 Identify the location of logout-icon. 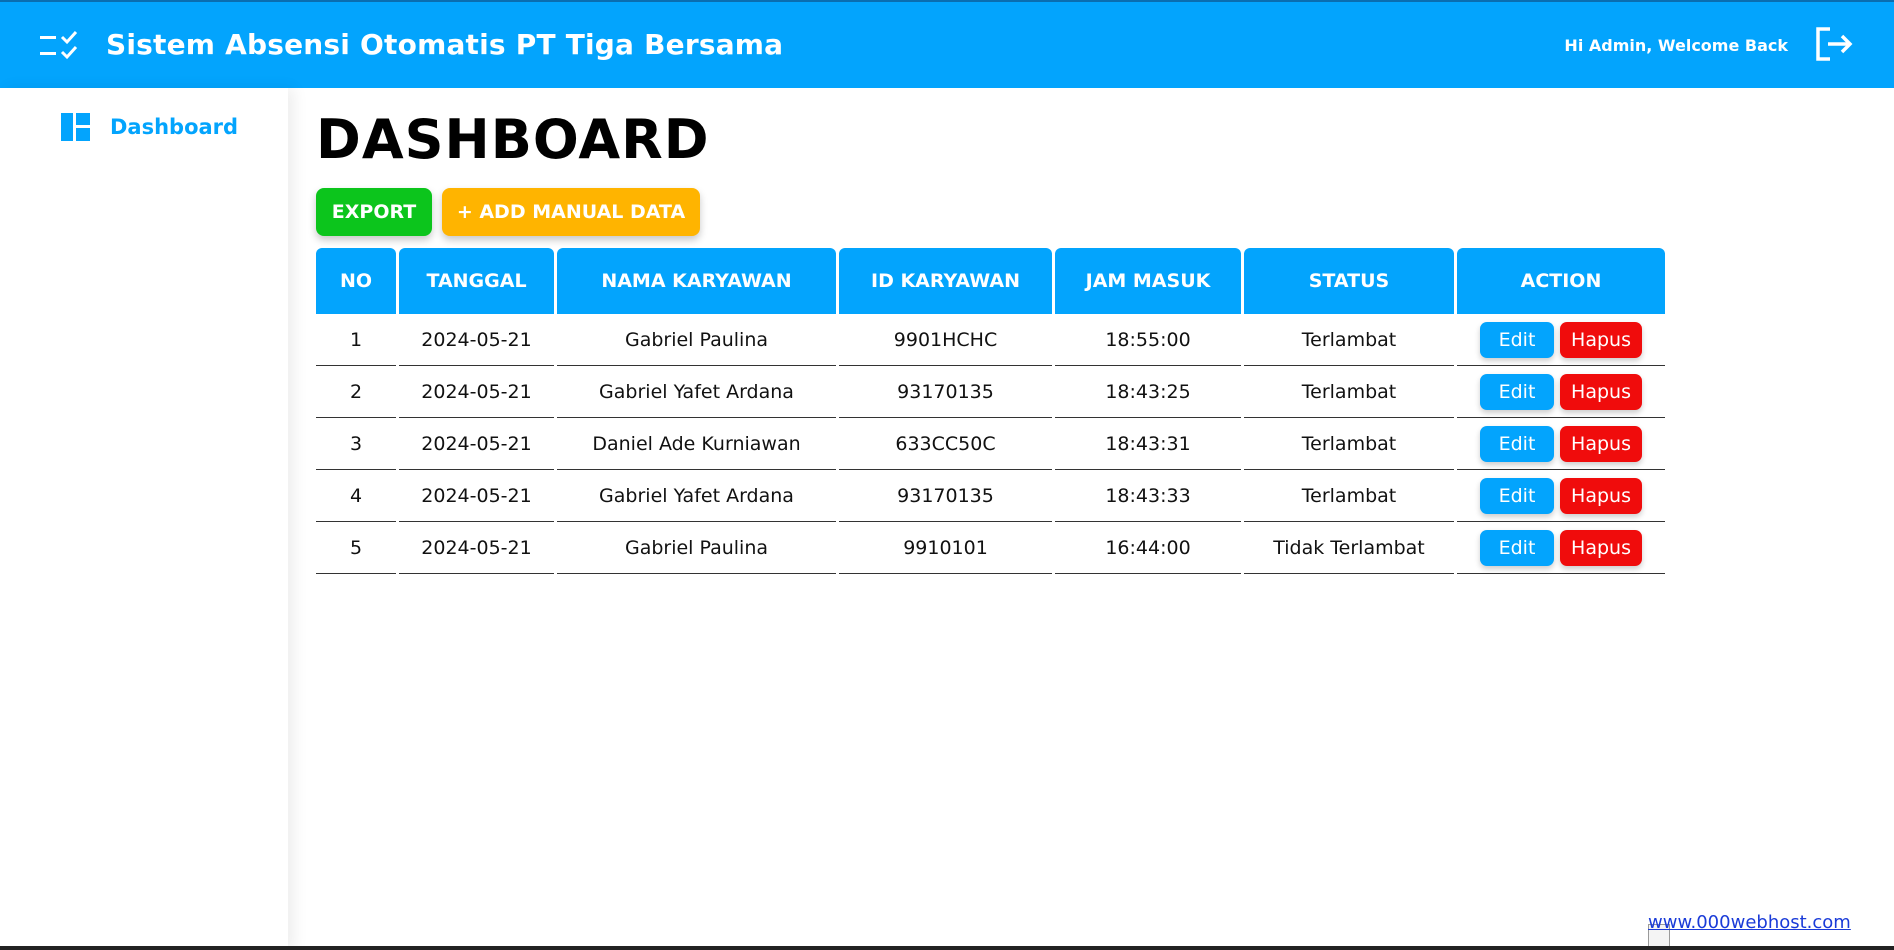
(1834, 44).